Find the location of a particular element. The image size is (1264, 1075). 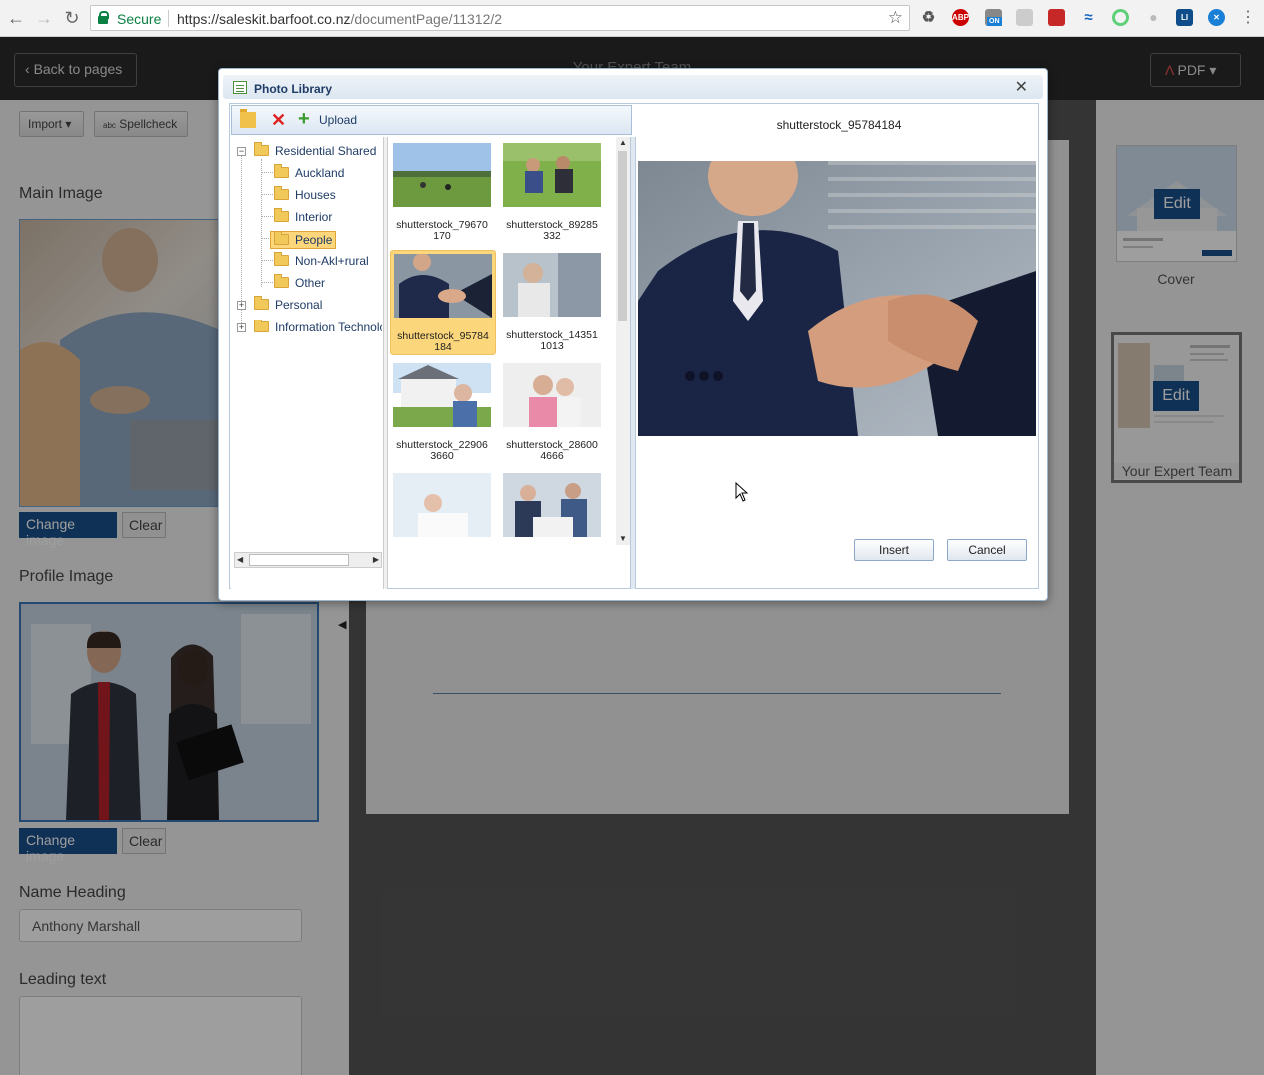

delete-icon: ✕ is located at coordinates (279, 120).